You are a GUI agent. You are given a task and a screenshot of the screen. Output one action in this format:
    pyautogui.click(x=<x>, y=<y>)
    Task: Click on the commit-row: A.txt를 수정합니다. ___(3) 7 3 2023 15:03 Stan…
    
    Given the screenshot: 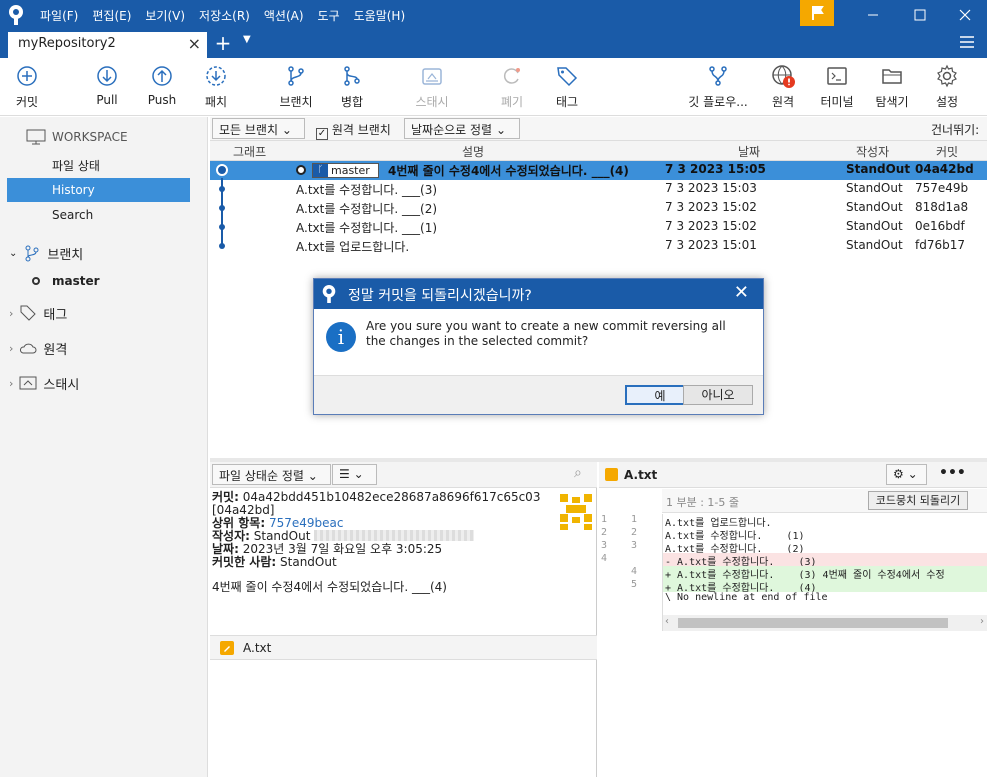 What is the action you would take?
    pyautogui.click(x=598, y=189)
    